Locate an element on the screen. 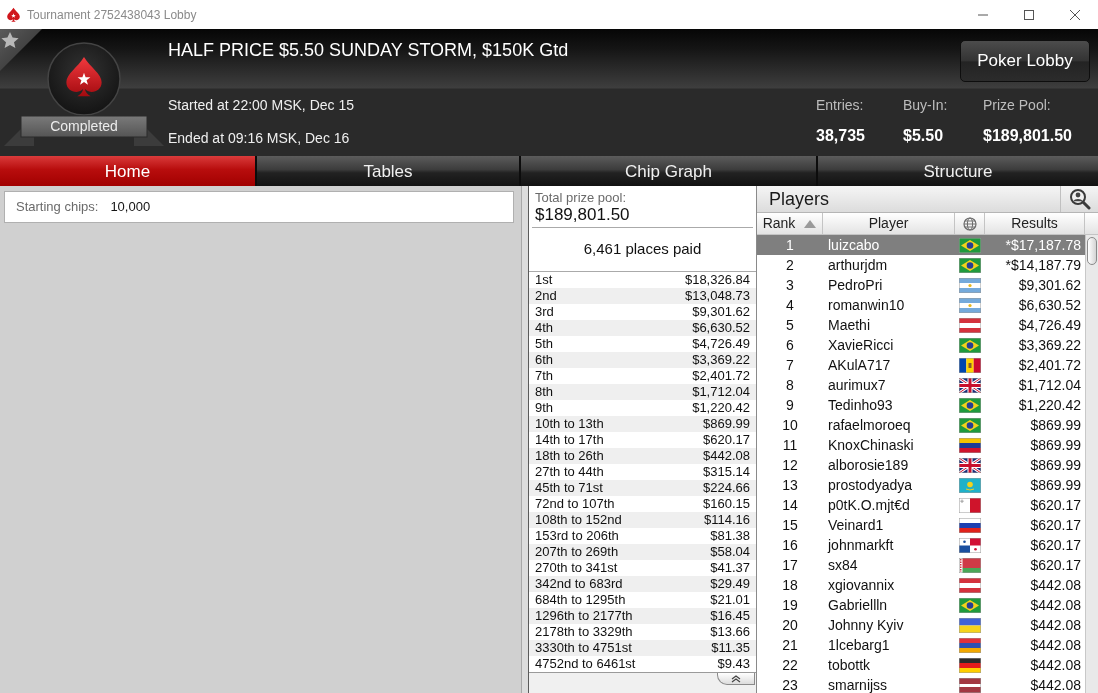 This screenshot has width=1098, height=693. column-header: Rank is located at coordinates (790, 224).